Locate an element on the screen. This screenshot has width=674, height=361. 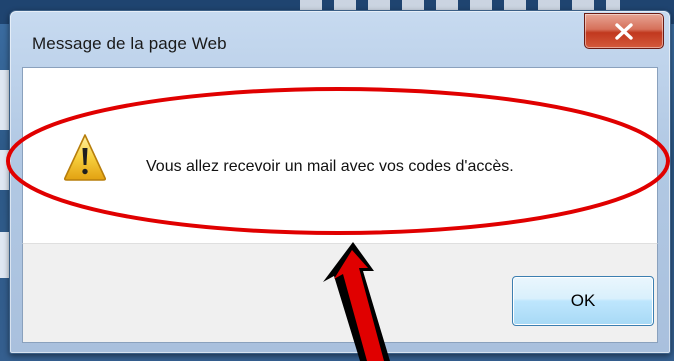
close-button is located at coordinates (624, 31).